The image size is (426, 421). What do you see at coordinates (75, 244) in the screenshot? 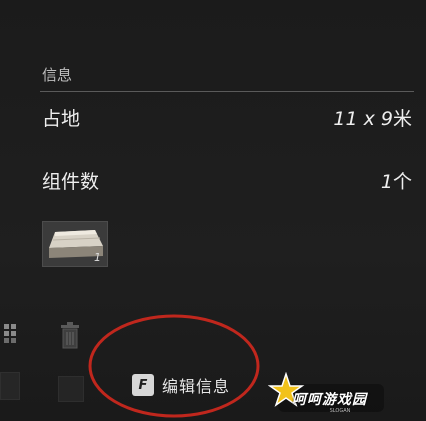
I see `component-card: 1` at bounding box center [75, 244].